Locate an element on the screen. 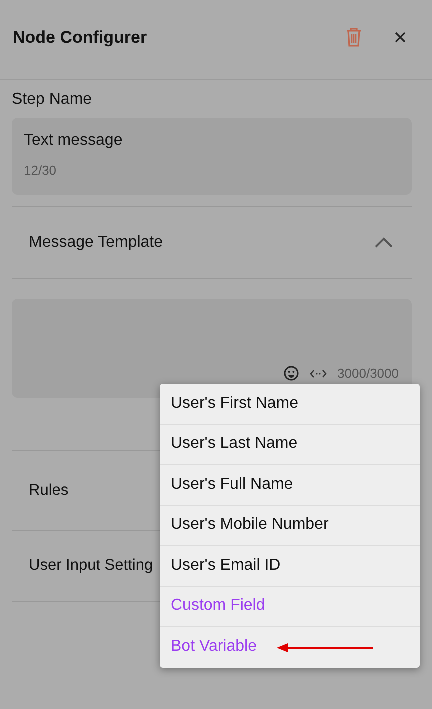  menu-item: User's Full Name is located at coordinates (290, 485).